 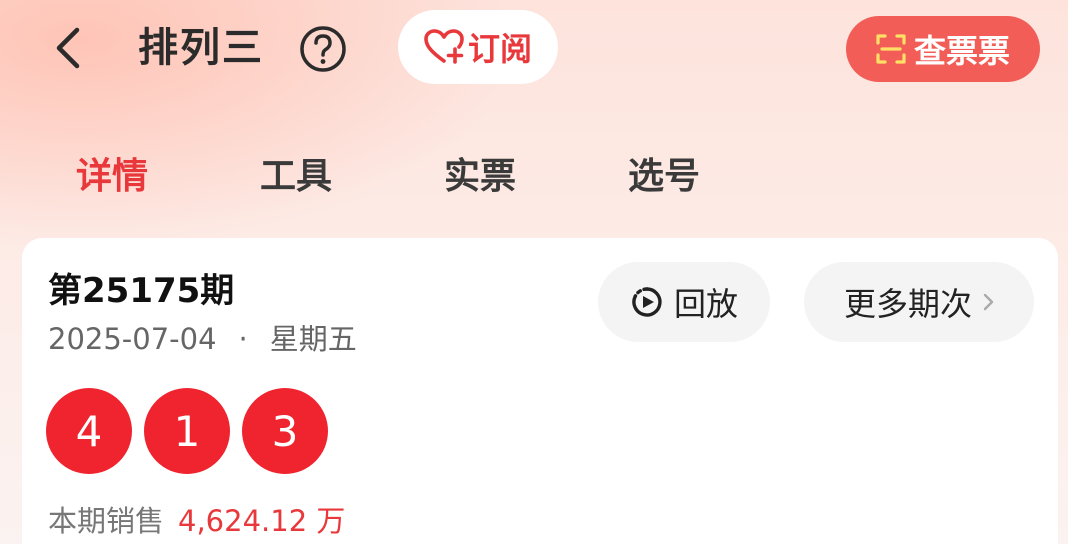 I want to click on winning-number-ball: 3, so click(x=285, y=431).